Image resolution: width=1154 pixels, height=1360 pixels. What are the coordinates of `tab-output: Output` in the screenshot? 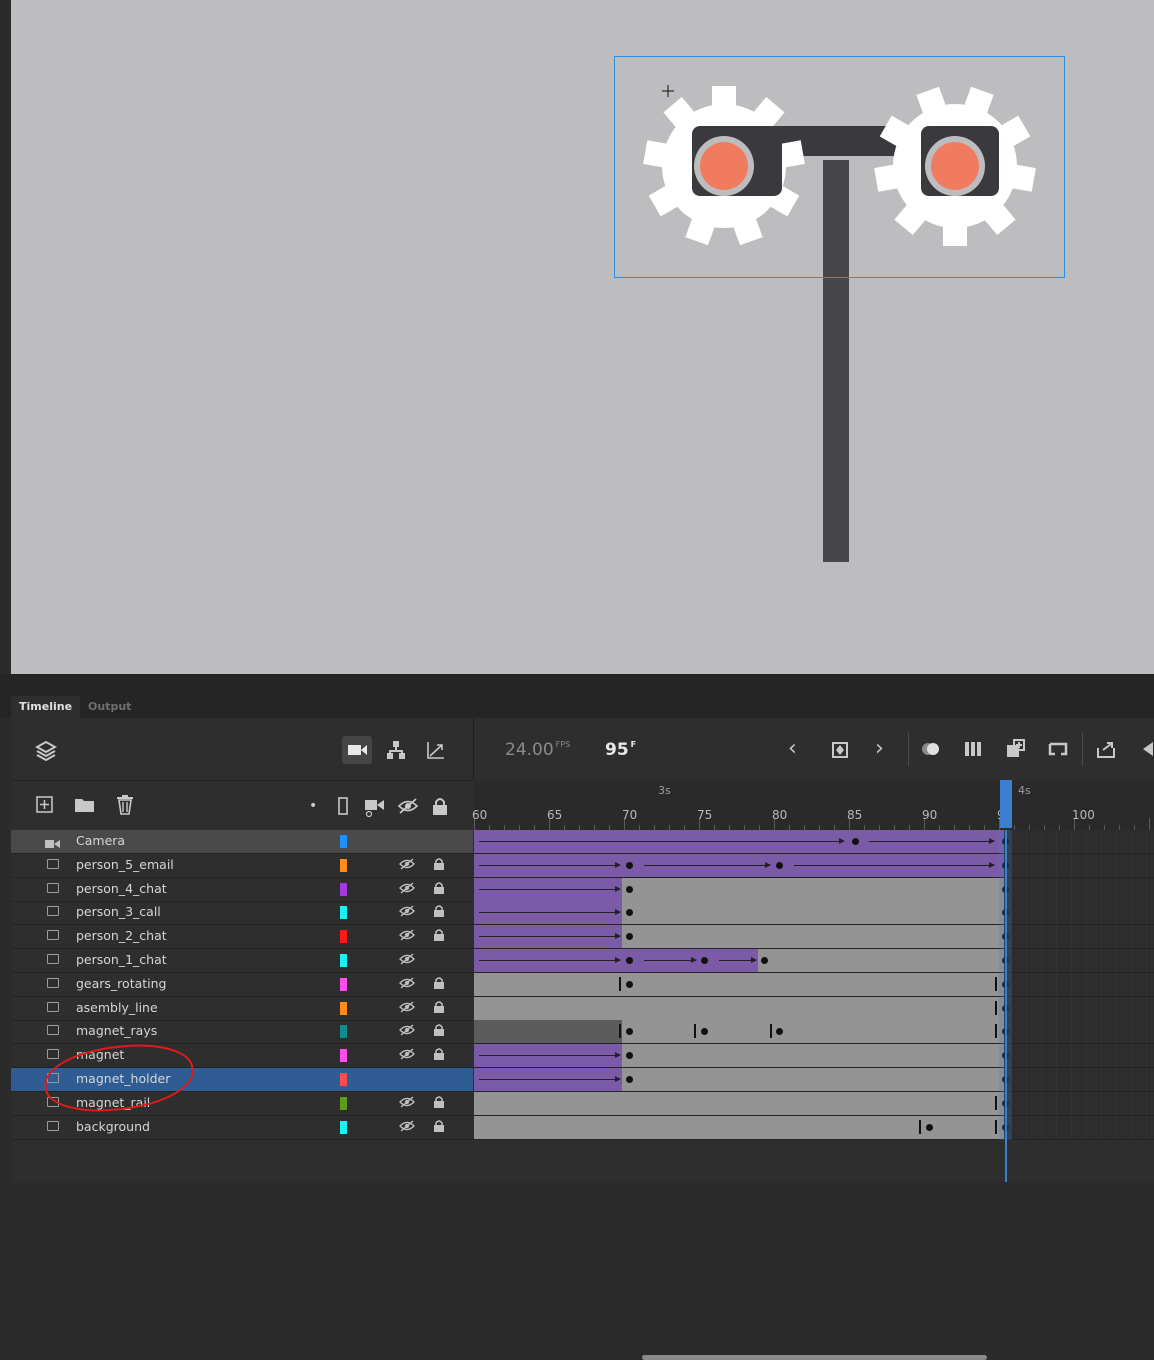 It's located at (109, 707).